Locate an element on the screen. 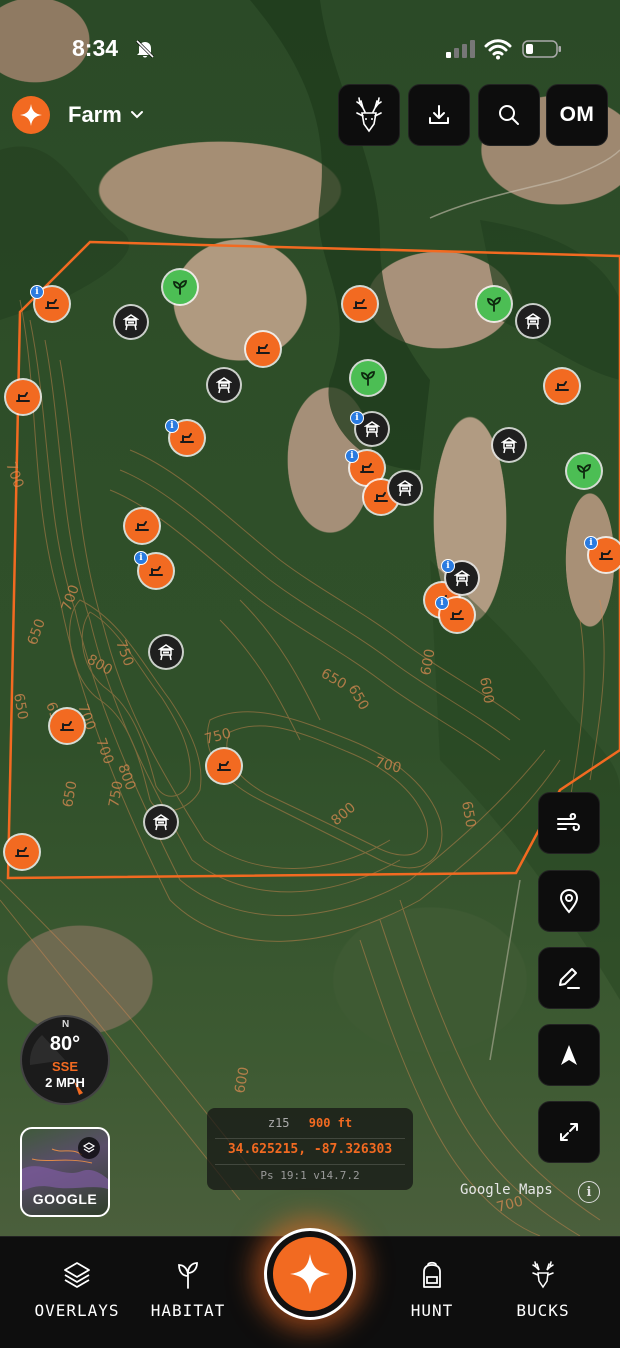  coordinates-readout: 34.625215, -87.326303 is located at coordinates (310, 1149).